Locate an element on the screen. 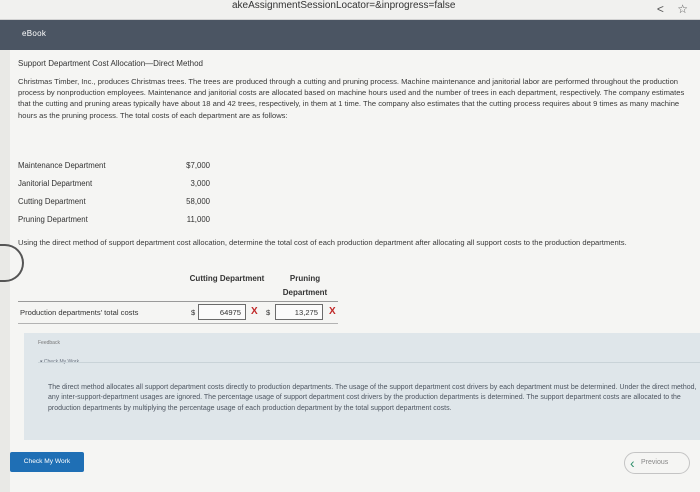  ebook-header: eBook is located at coordinates (350, 35).